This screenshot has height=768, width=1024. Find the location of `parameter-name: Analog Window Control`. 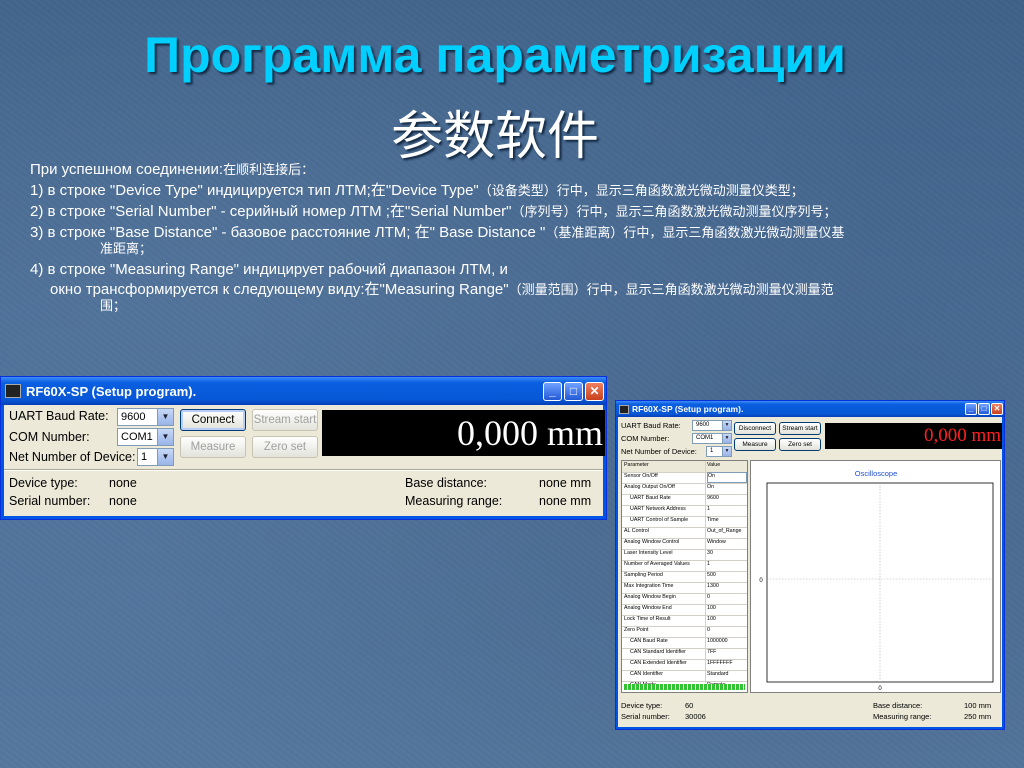

parameter-name: Analog Window Control is located at coordinates (652, 542).